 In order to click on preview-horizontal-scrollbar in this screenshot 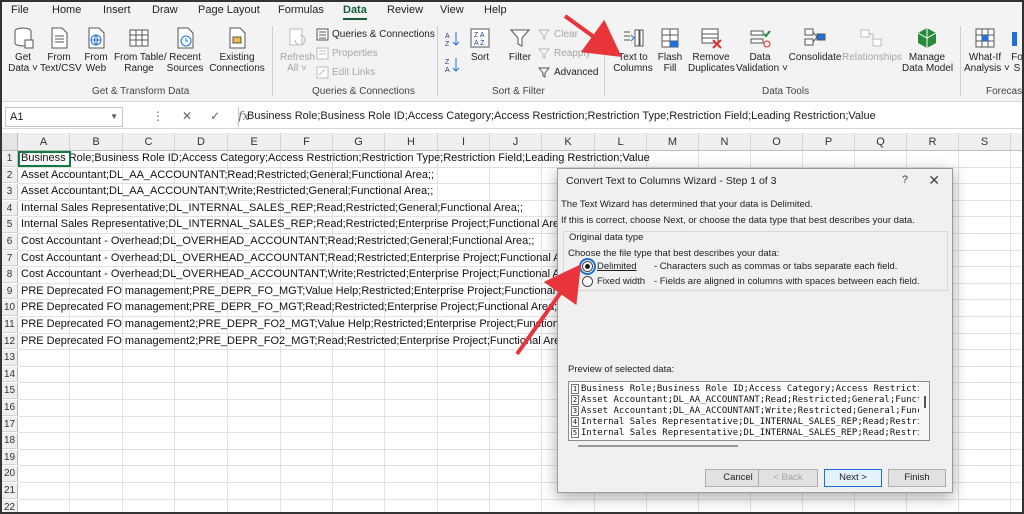, I will do `click(658, 446)`.